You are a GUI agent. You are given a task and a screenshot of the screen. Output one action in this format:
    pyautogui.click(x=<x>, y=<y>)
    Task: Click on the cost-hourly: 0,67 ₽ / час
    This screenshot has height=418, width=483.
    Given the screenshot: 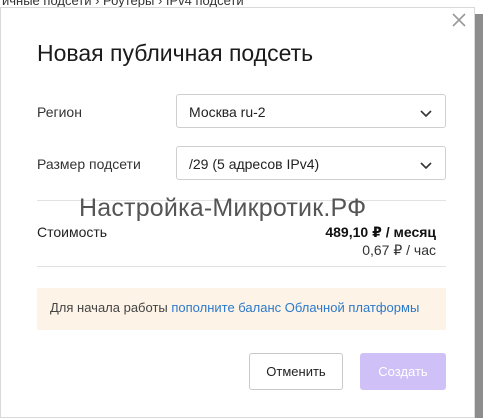 What is the action you would take?
    pyautogui.click(x=399, y=250)
    